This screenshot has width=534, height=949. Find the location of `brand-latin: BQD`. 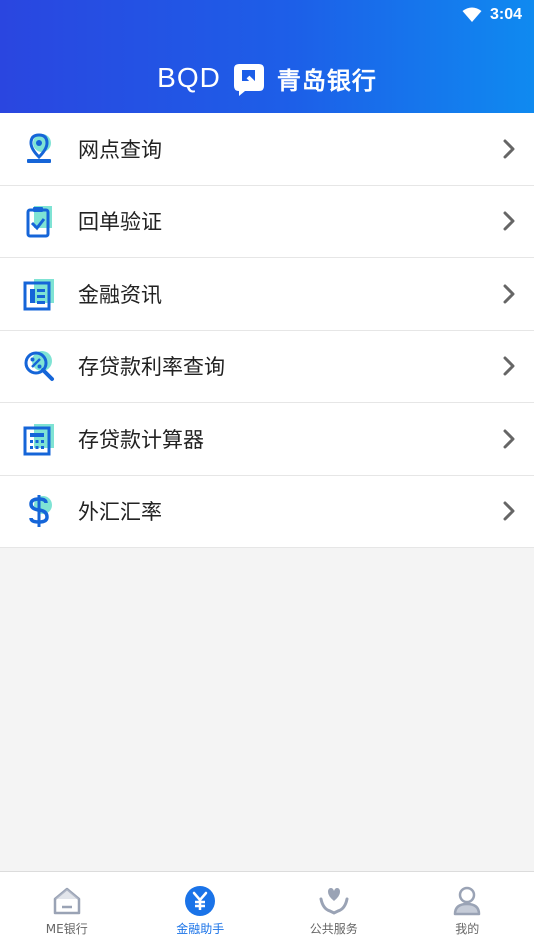

brand-latin: BQD is located at coordinates (189, 77).